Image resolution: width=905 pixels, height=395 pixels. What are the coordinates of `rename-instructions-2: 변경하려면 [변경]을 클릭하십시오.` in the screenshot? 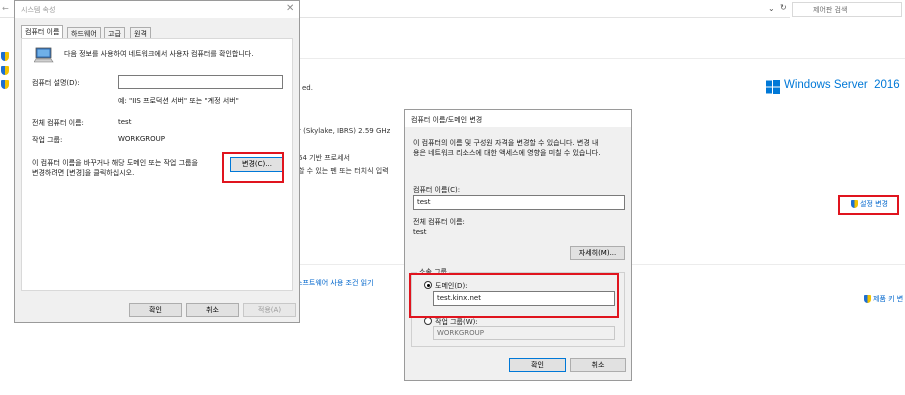 It's located at (83, 173).